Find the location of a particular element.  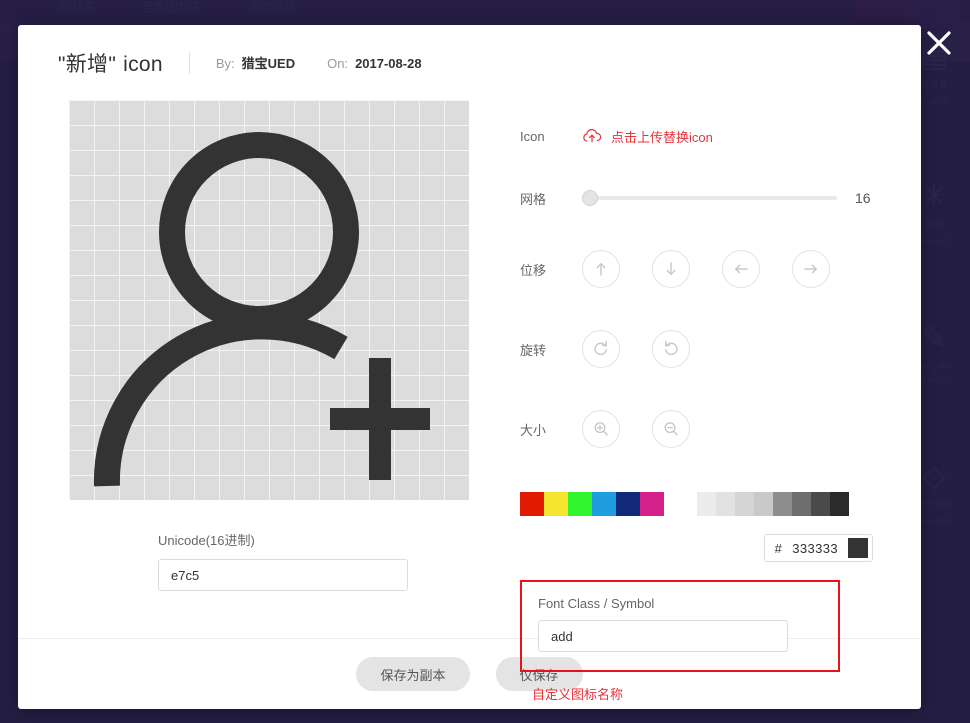

date-label: On: is located at coordinates (338, 63).